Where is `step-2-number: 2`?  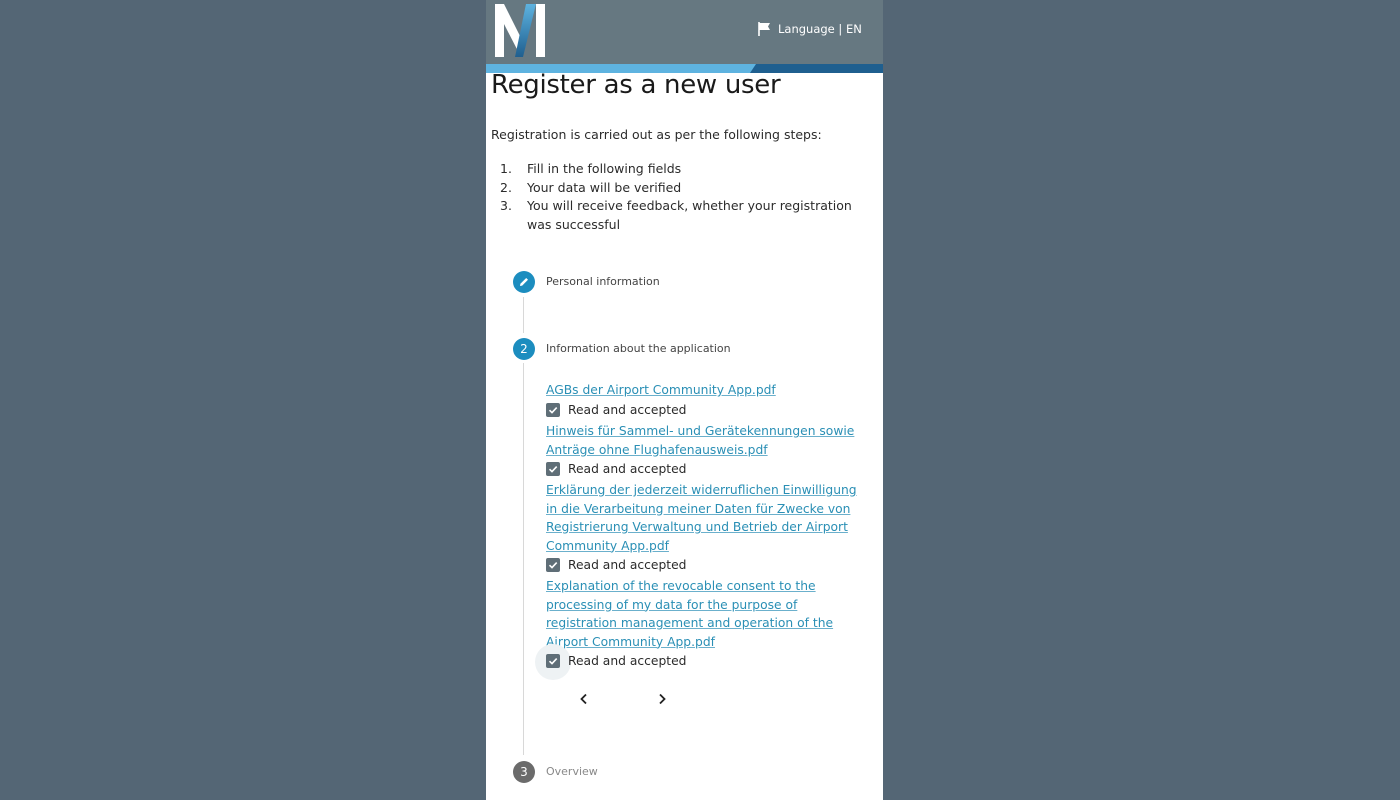
step-2-number: 2 is located at coordinates (524, 349).